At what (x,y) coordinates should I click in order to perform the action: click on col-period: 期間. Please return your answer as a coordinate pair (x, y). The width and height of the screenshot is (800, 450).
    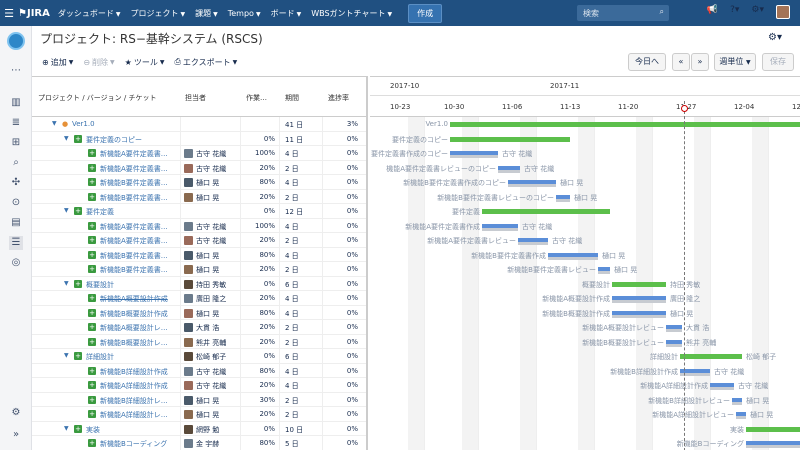
    Looking at the image, I should click on (292, 98).